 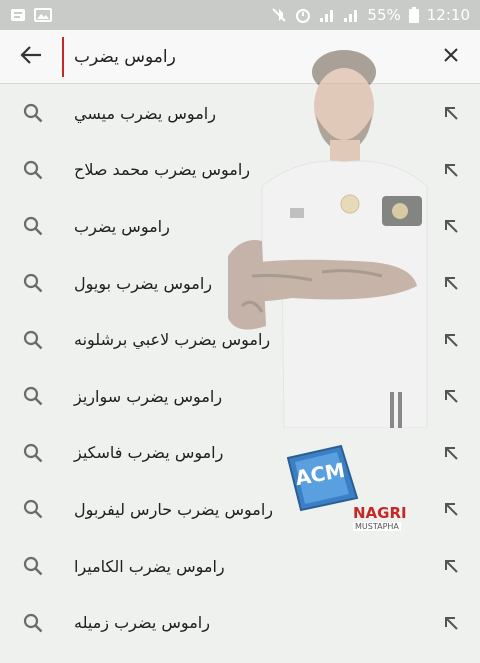 What do you see at coordinates (240, 622) in the screenshot?
I see `suggestion-row: راموس يضرب زميله` at bounding box center [240, 622].